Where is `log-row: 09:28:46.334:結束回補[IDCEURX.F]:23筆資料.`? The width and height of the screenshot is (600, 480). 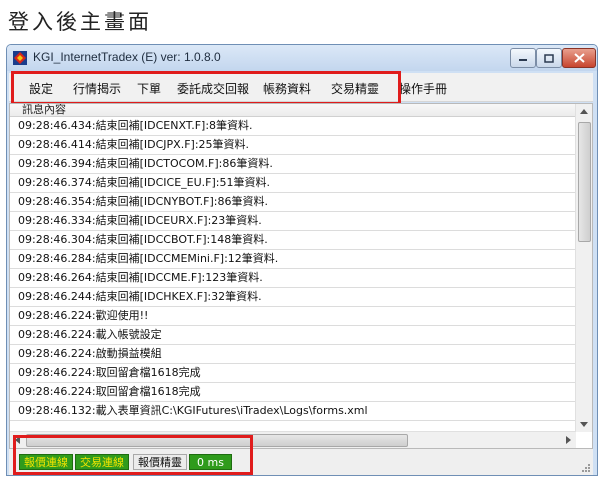
log-row: 09:28:46.334:結束回補[IDCEURX.F]:23筆資料. is located at coordinates (293, 221).